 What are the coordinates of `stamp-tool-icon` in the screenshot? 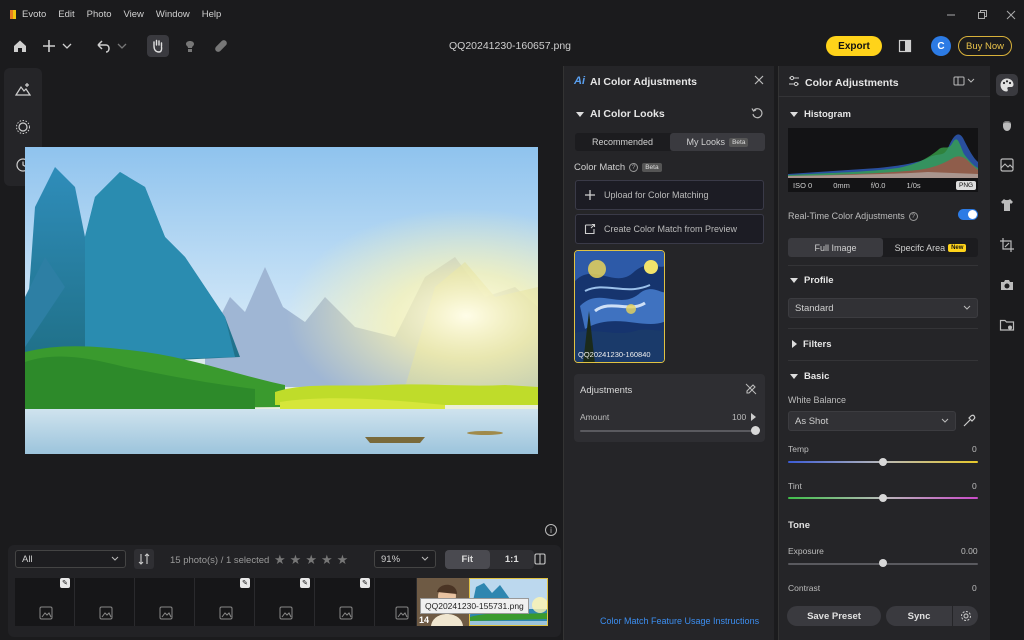 It's located at (190, 46).